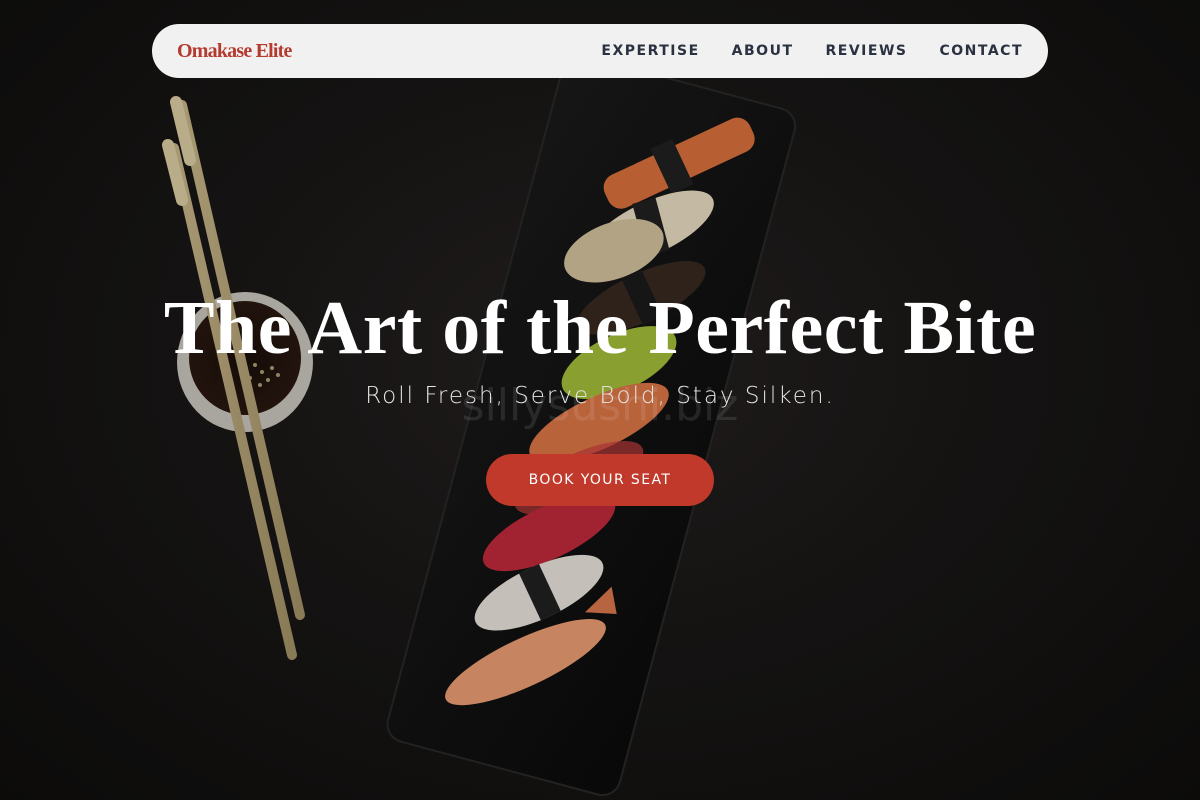 This screenshot has height=800, width=1200. What do you see at coordinates (867, 51) in the screenshot?
I see `nav-link-reviews: REVIEWS` at bounding box center [867, 51].